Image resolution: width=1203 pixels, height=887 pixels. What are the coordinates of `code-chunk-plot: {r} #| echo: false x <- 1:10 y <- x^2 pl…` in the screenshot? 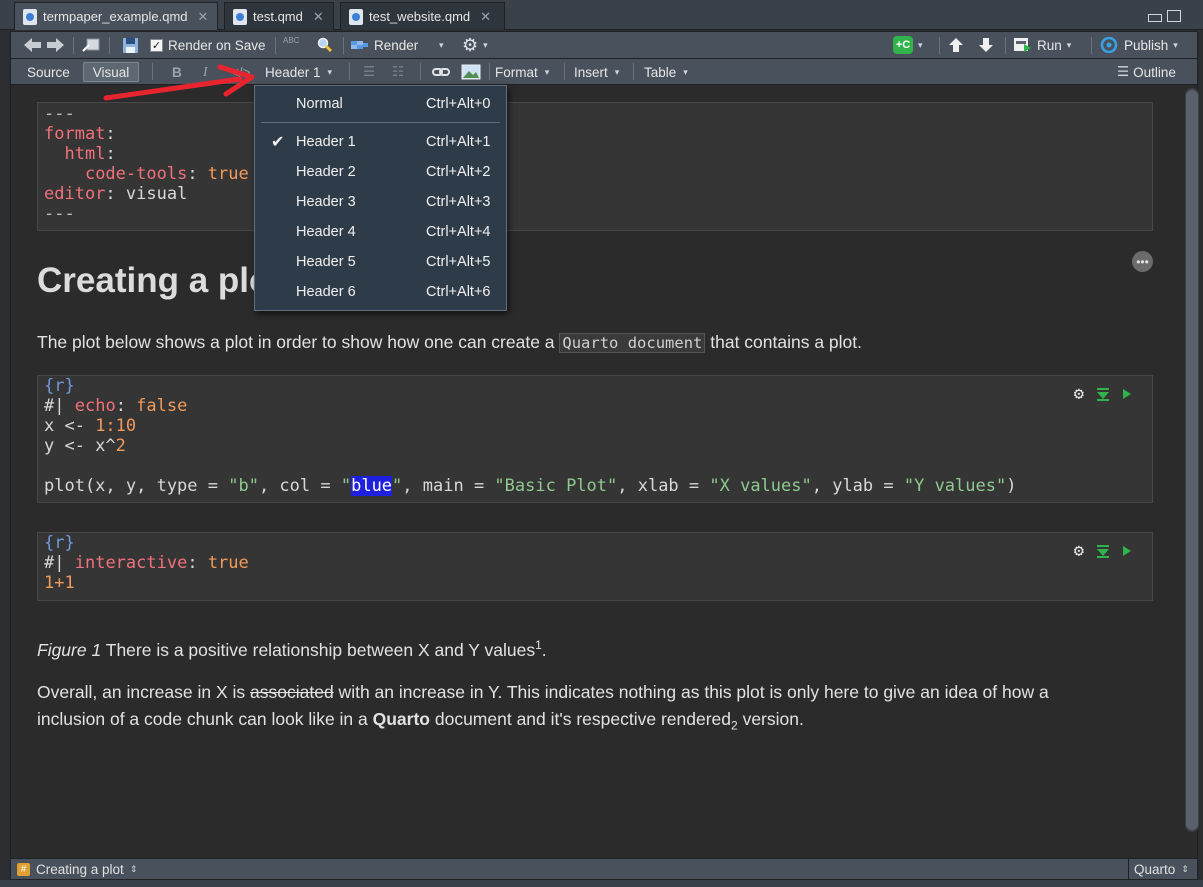 It's located at (595, 439).